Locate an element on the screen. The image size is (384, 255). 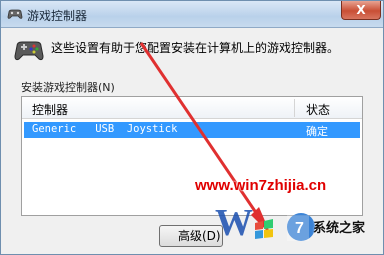
game-controller-icon is located at coordinates (29, 51).